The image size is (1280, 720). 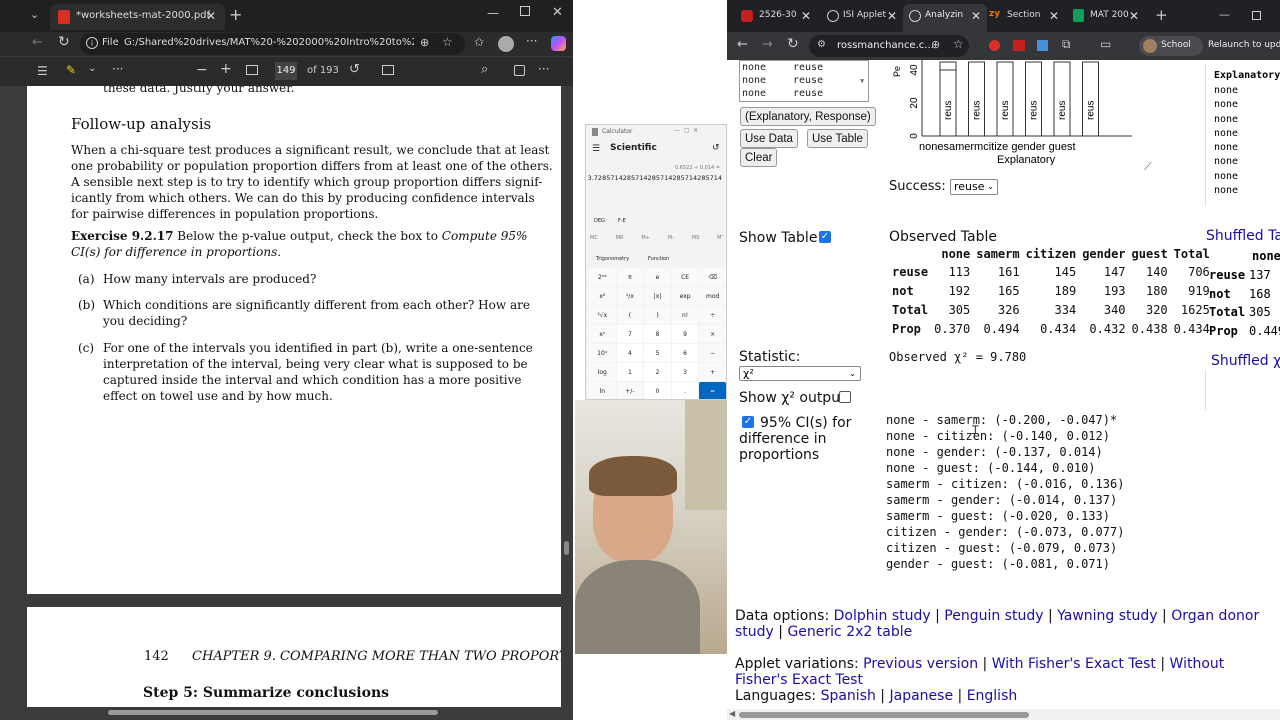 What do you see at coordinates (685, 372) in the screenshot?
I see `calc-key: 3` at bounding box center [685, 372].